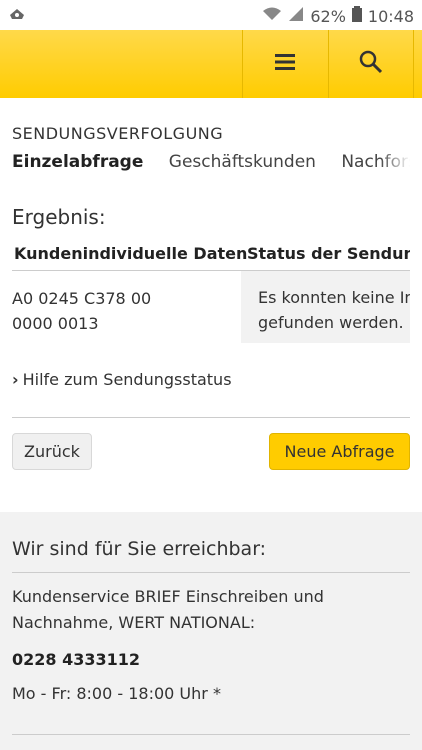 The width and height of the screenshot is (422, 750). What do you see at coordinates (356, 16) in the screenshot?
I see `battery-icon` at bounding box center [356, 16].